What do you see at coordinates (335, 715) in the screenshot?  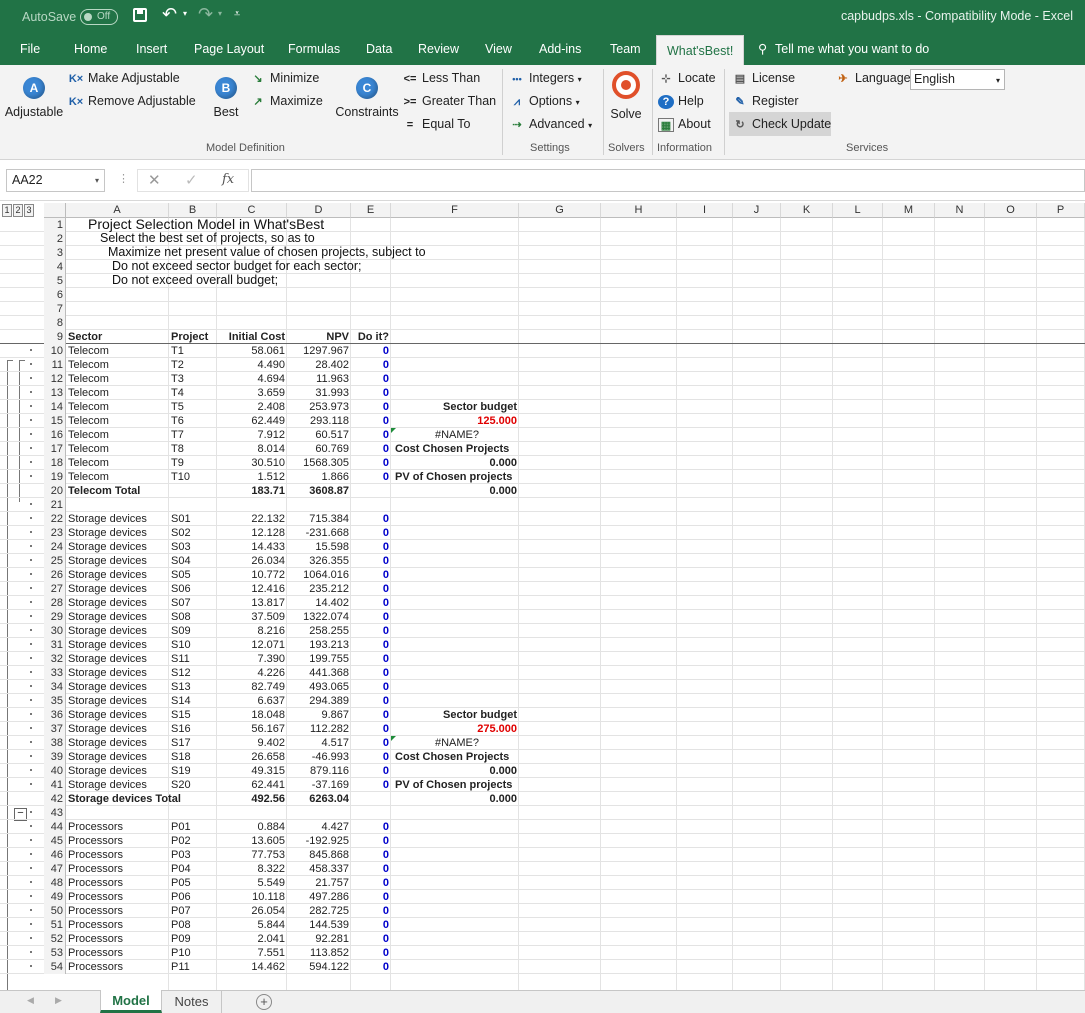 I see `cell-npv: 9.867` at bounding box center [335, 715].